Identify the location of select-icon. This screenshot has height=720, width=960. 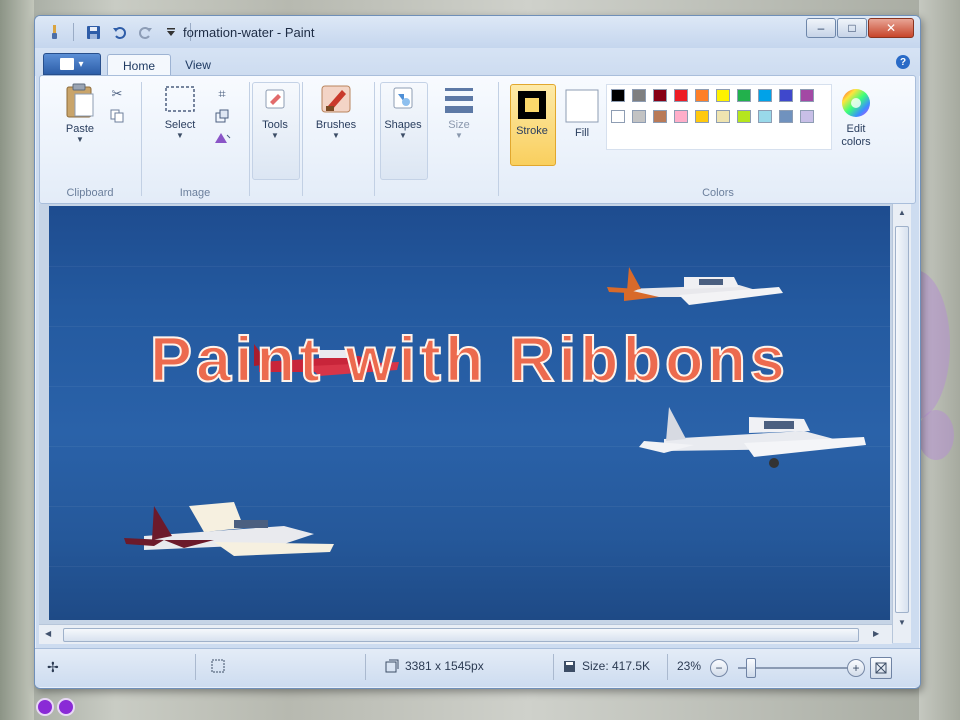
(180, 99).